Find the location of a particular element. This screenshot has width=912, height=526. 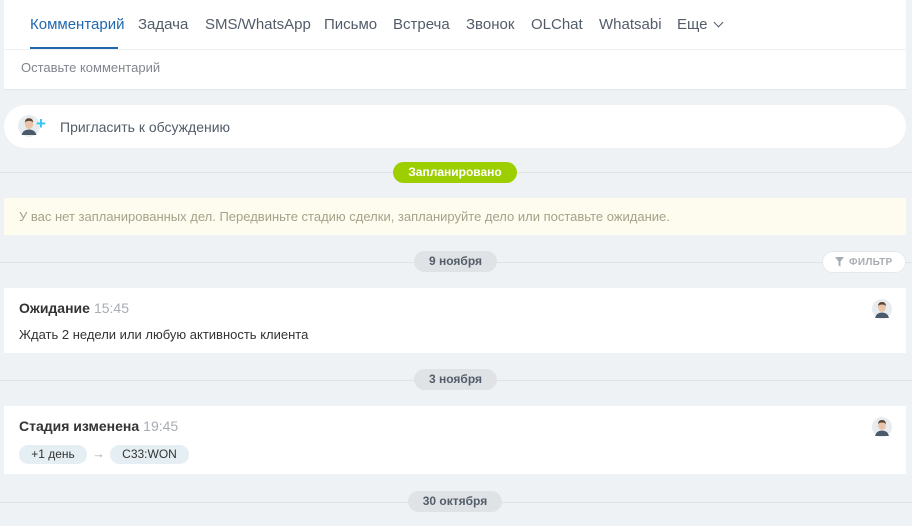

arrow-right-icon: → is located at coordinates (98, 453).